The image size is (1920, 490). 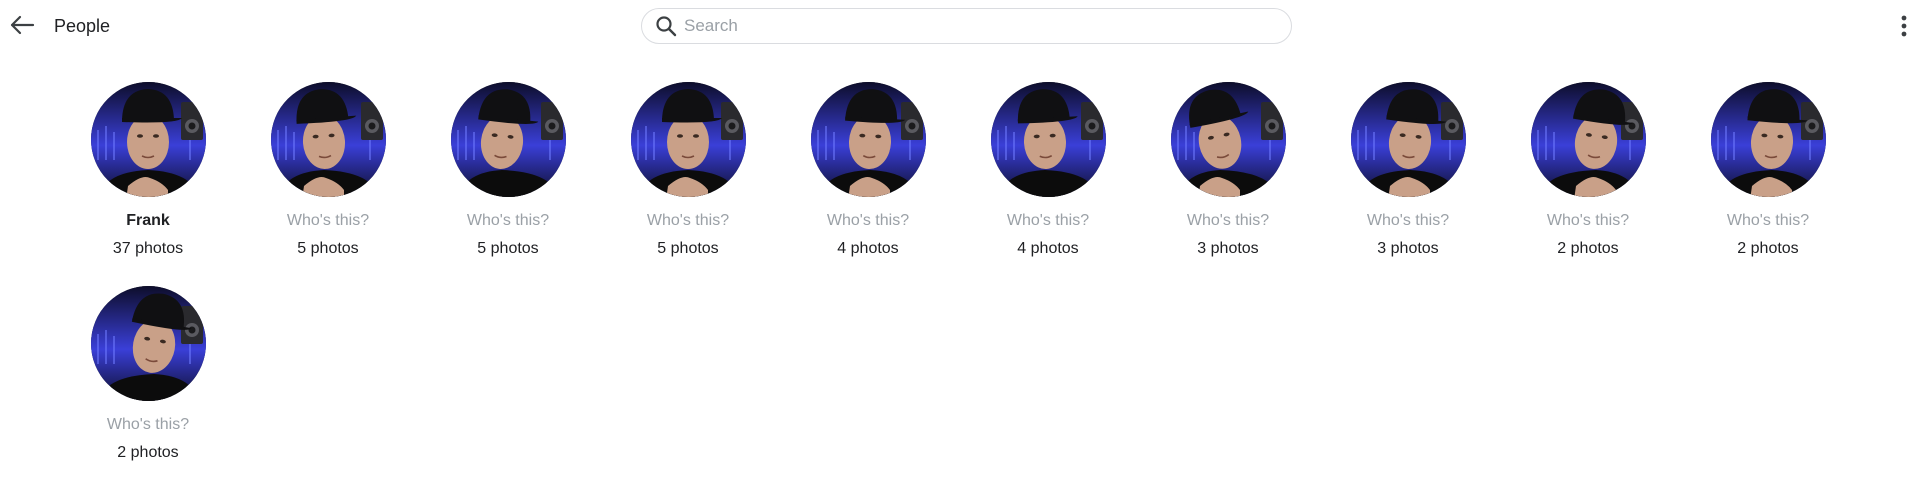 What do you see at coordinates (148, 221) in the screenshot?
I see `person-name: Frank` at bounding box center [148, 221].